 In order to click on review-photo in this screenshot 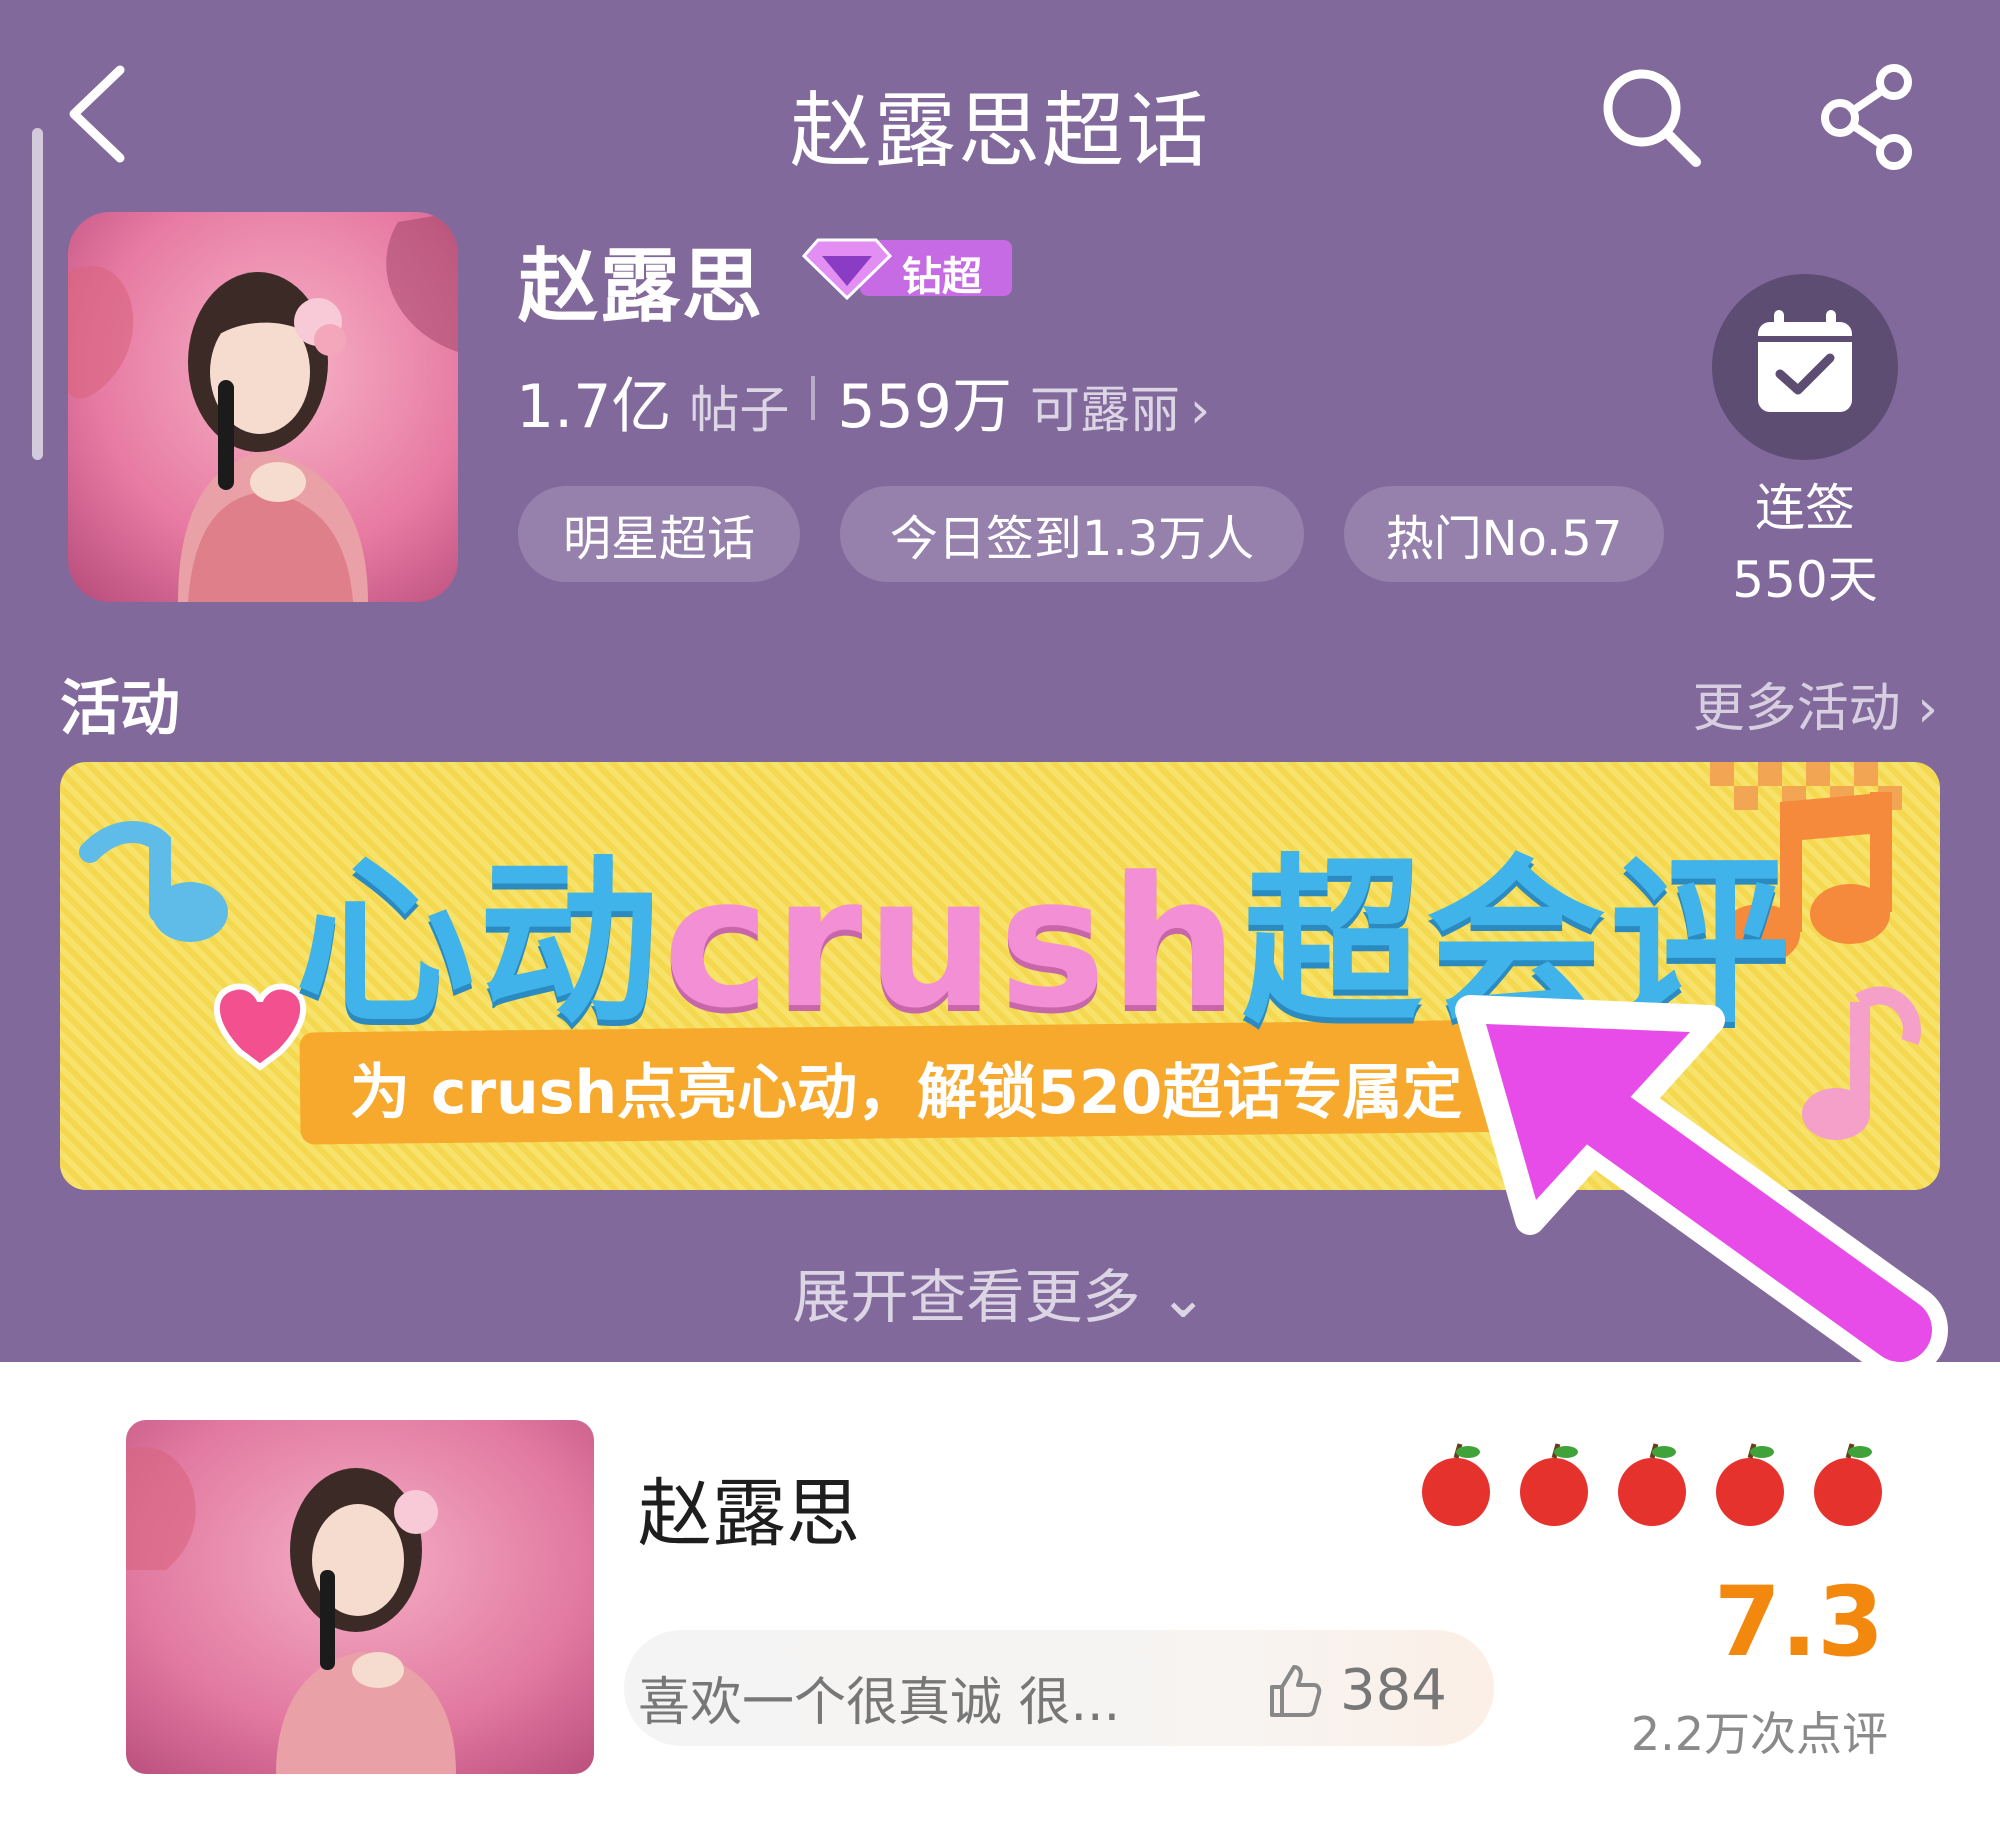, I will do `click(360, 1597)`.